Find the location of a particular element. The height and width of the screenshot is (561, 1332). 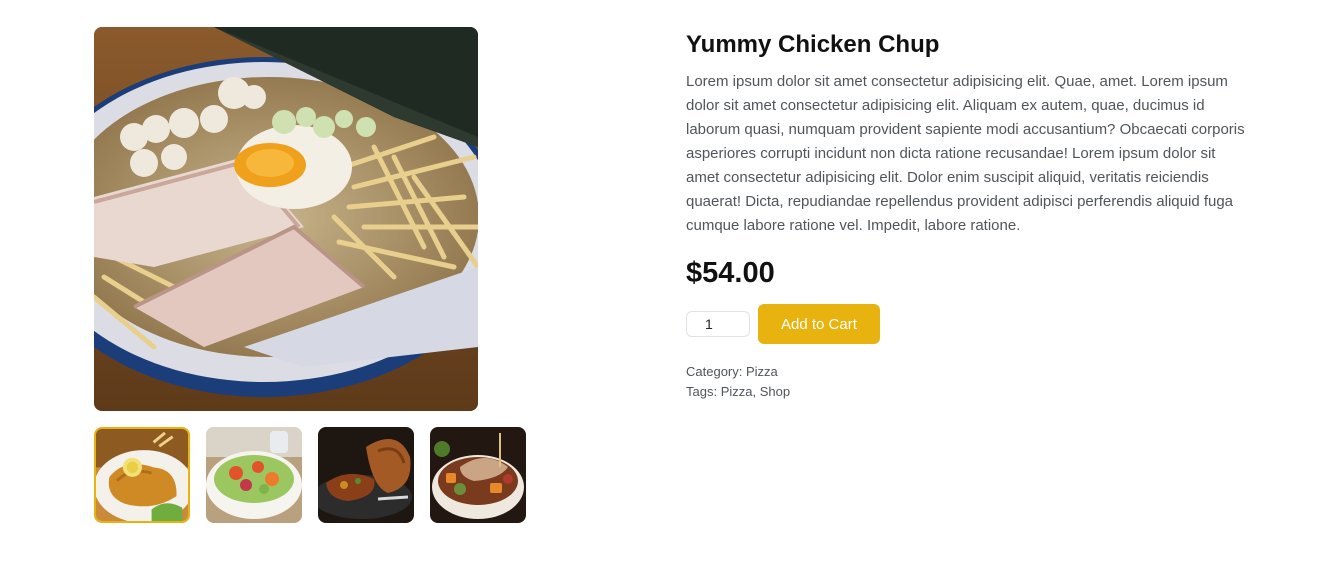

chicken-bowl-thumbnail-image is located at coordinates (478, 475).